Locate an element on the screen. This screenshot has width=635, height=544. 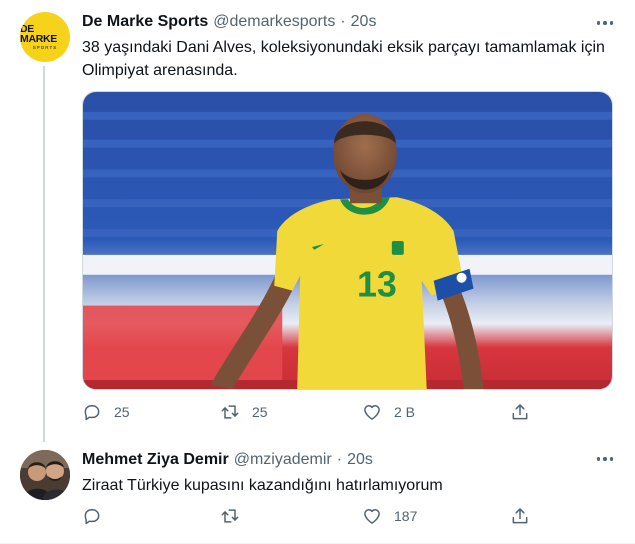
jersey-number: 13 is located at coordinates (377, 285).